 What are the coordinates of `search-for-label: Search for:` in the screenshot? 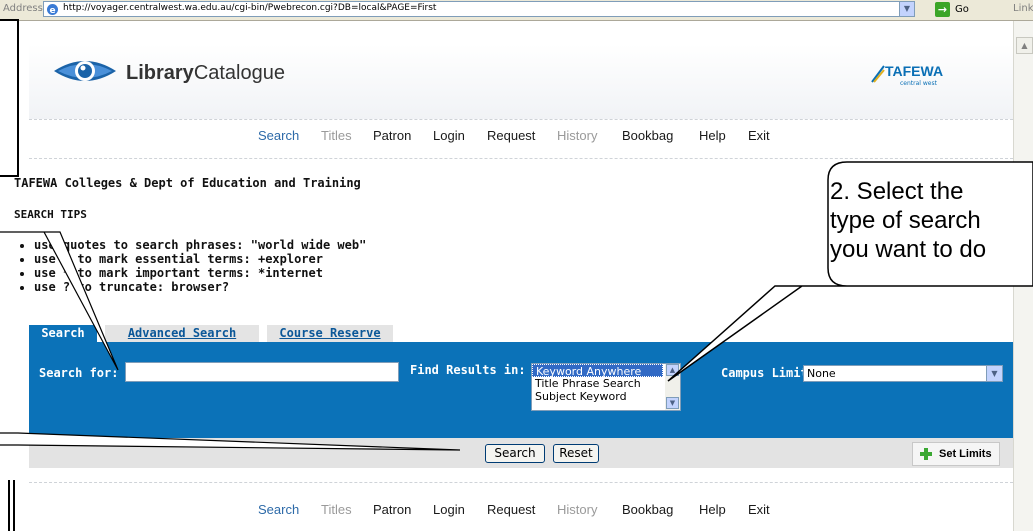 It's located at (79, 373).